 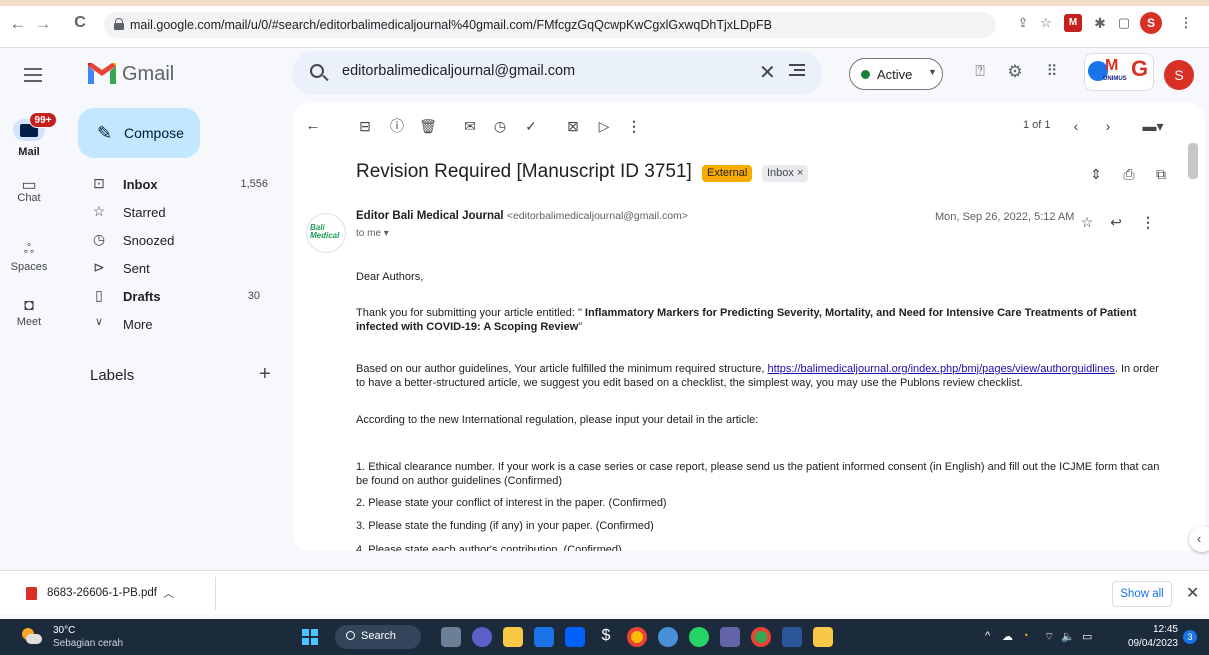 What do you see at coordinates (1049, 637) in the screenshot?
I see `wifi-icon: ⌔` at bounding box center [1049, 637].